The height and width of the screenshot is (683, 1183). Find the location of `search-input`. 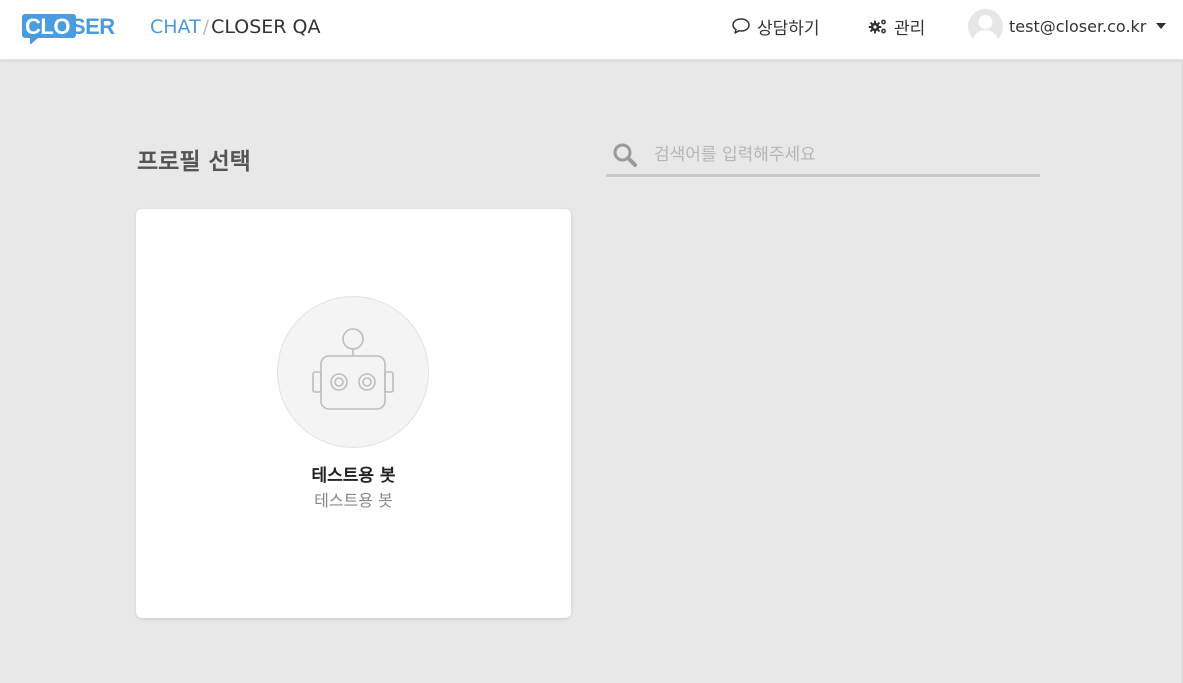

search-input is located at coordinates (844, 155).